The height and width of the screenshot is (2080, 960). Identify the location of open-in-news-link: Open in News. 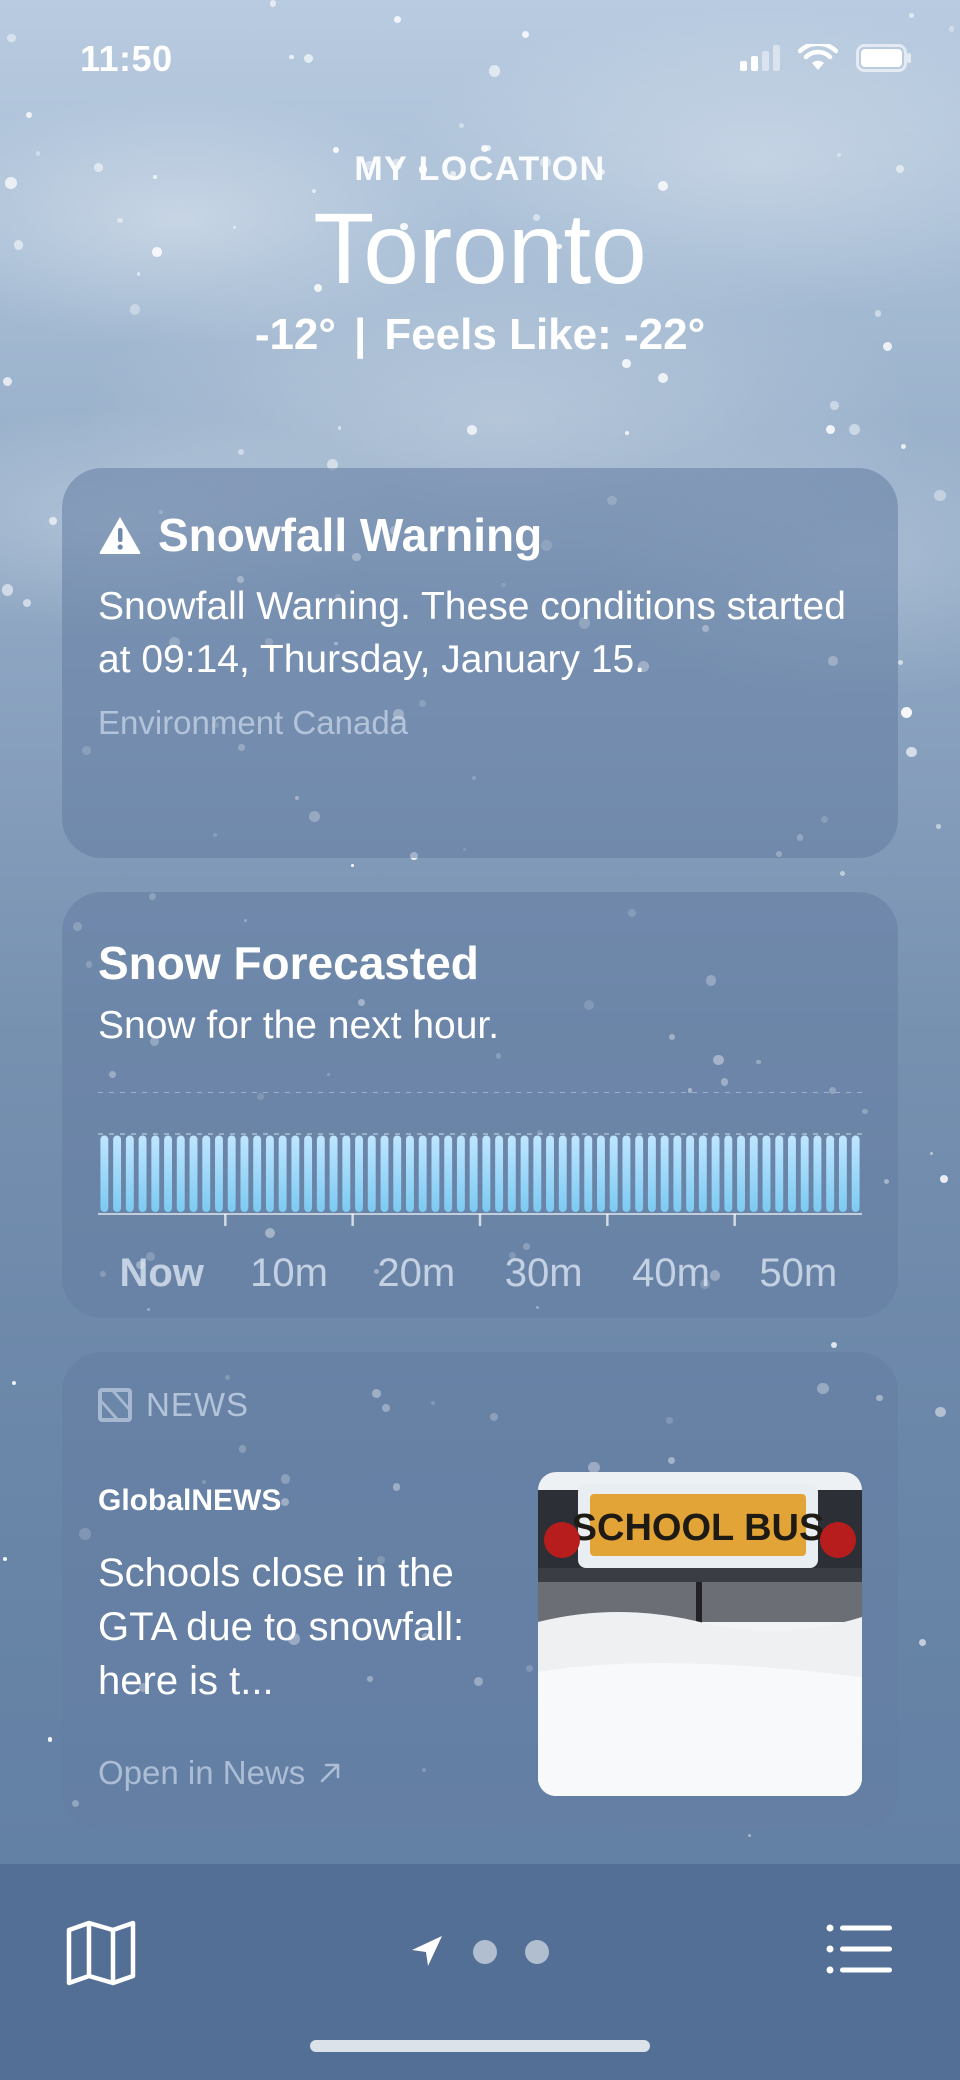
(220, 1773).